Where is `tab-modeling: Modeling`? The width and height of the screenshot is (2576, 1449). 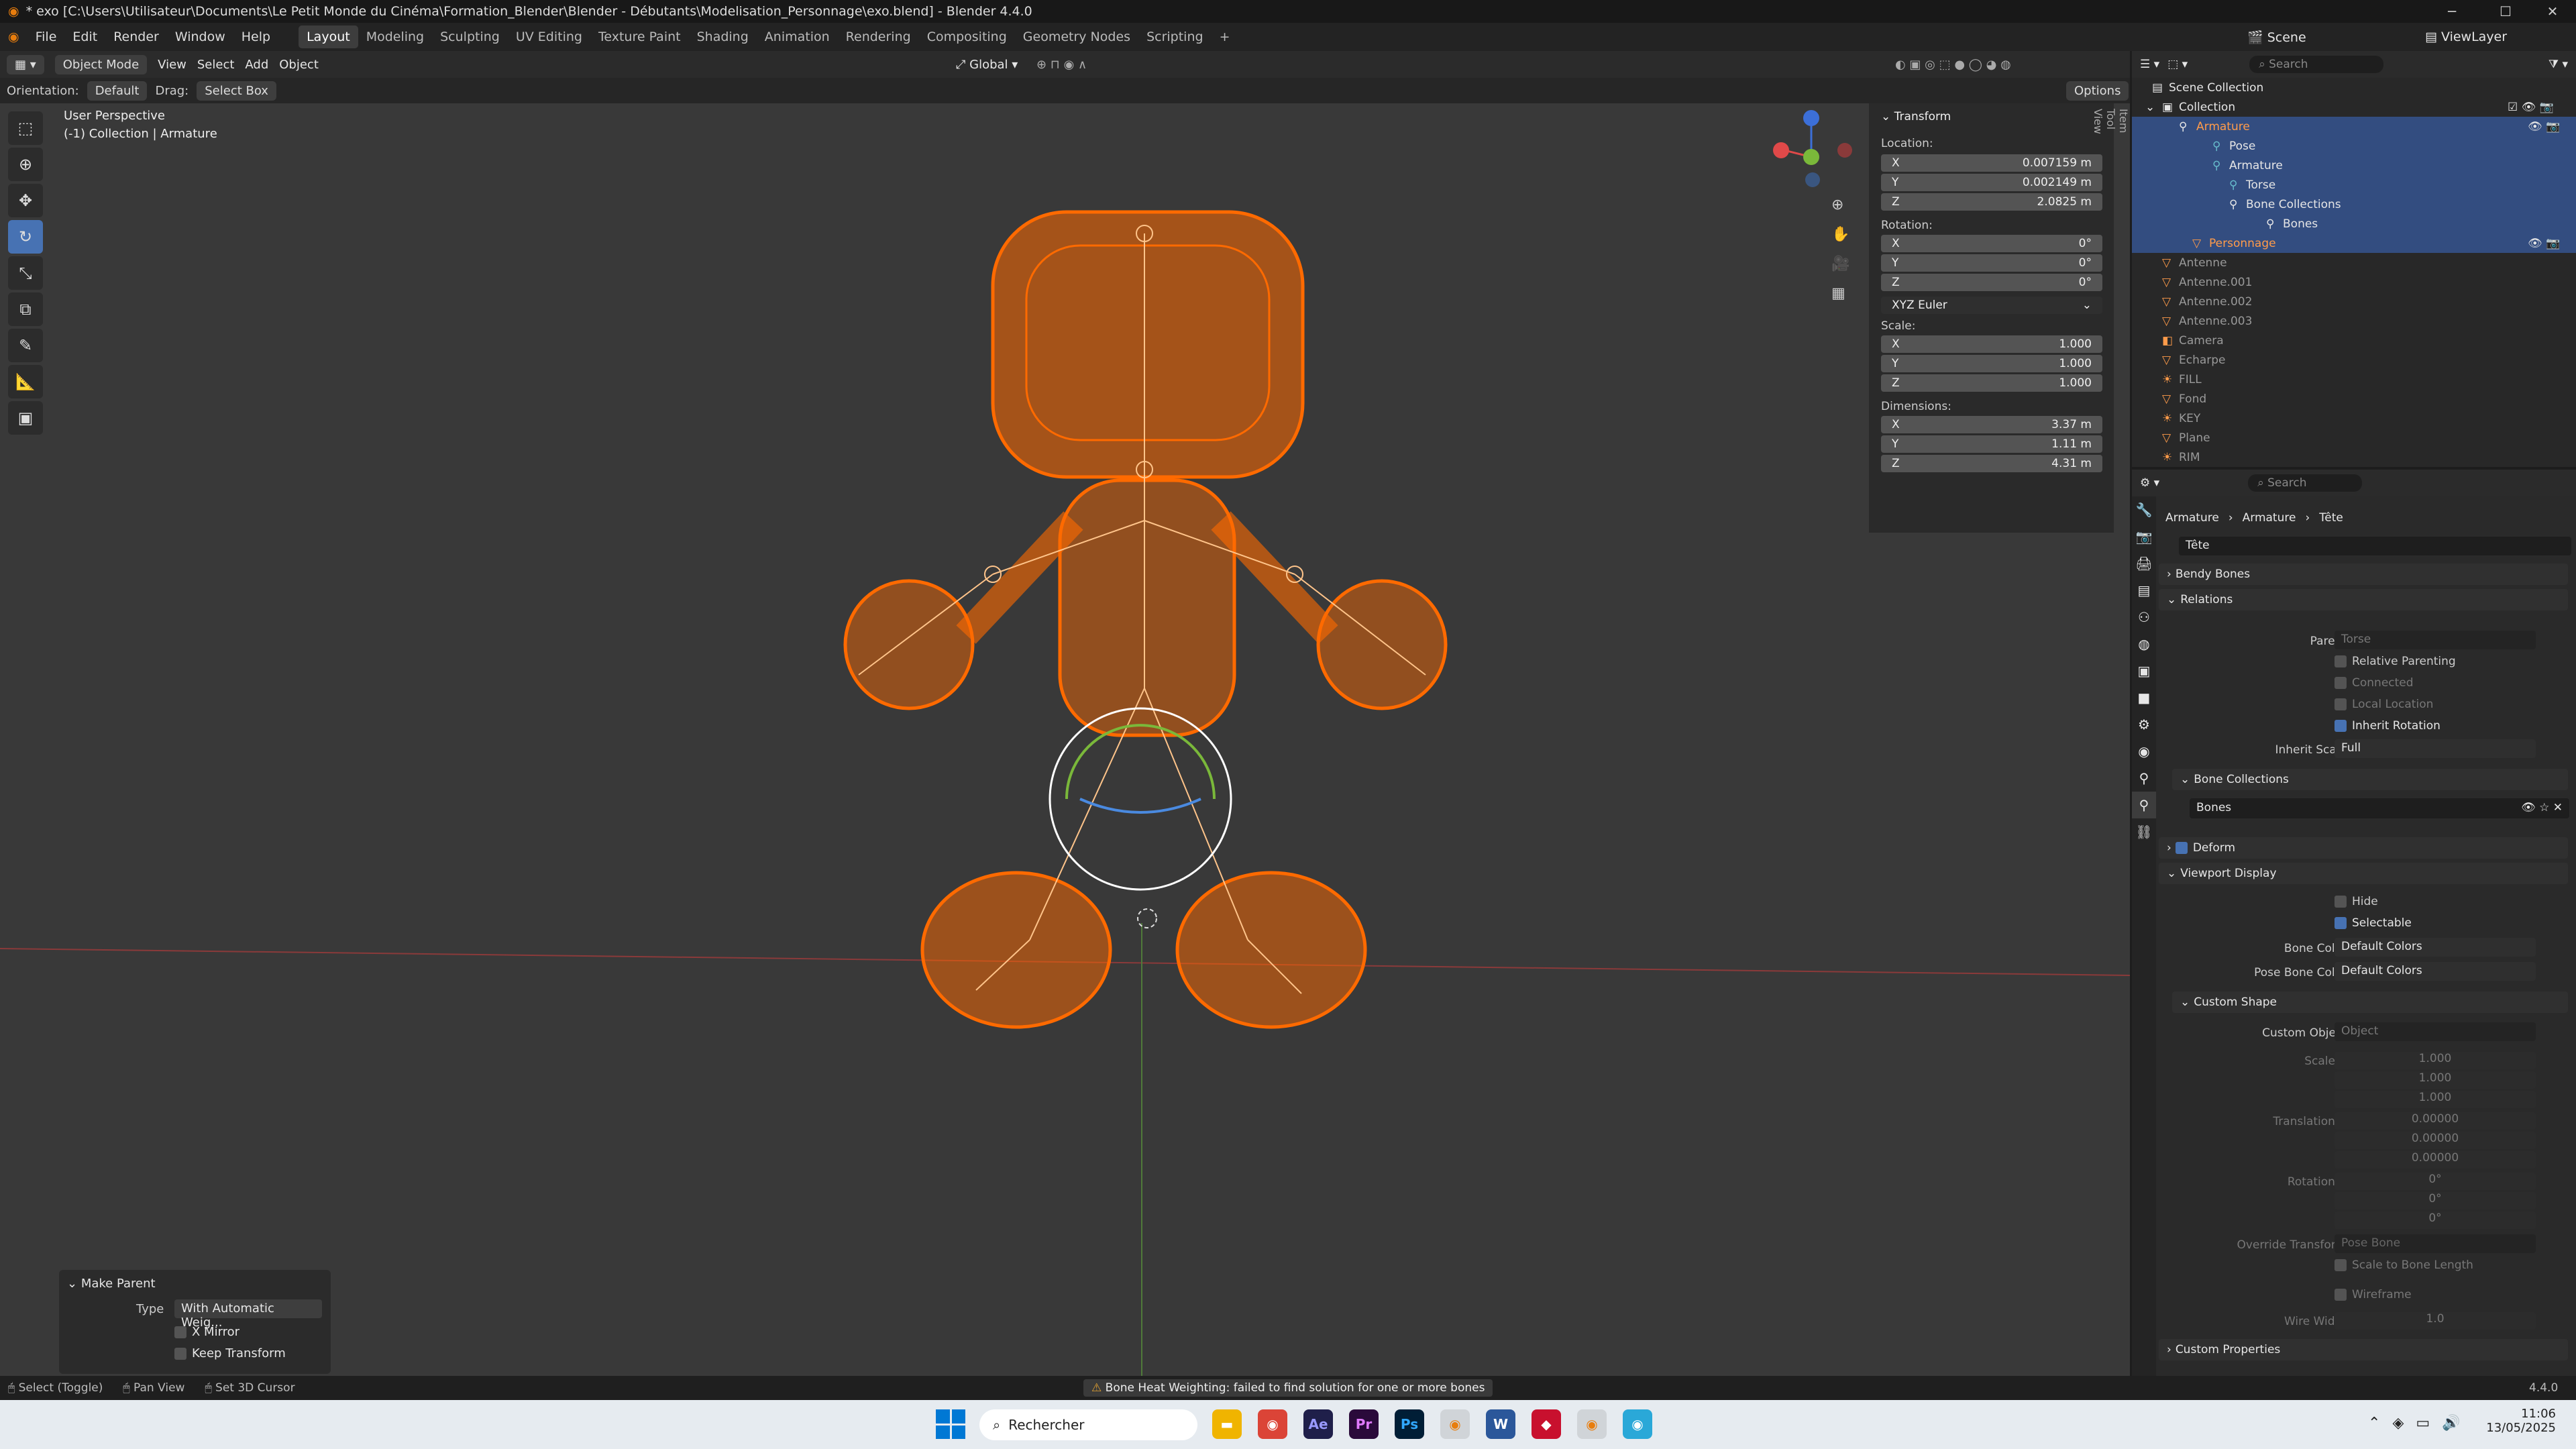 tab-modeling: Modeling is located at coordinates (395, 36).